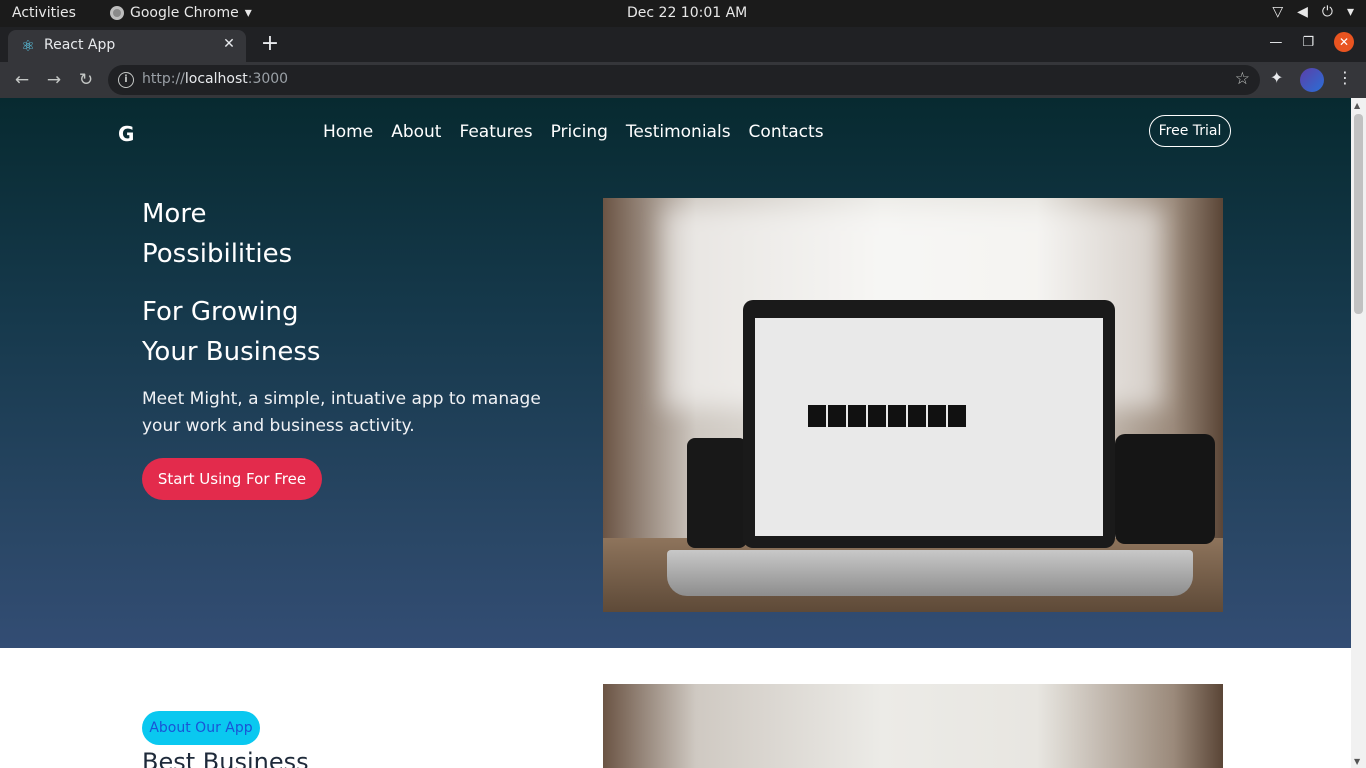 This screenshot has height=768, width=1366. What do you see at coordinates (1327, 12) in the screenshot?
I see `power-icon: ⏻` at bounding box center [1327, 12].